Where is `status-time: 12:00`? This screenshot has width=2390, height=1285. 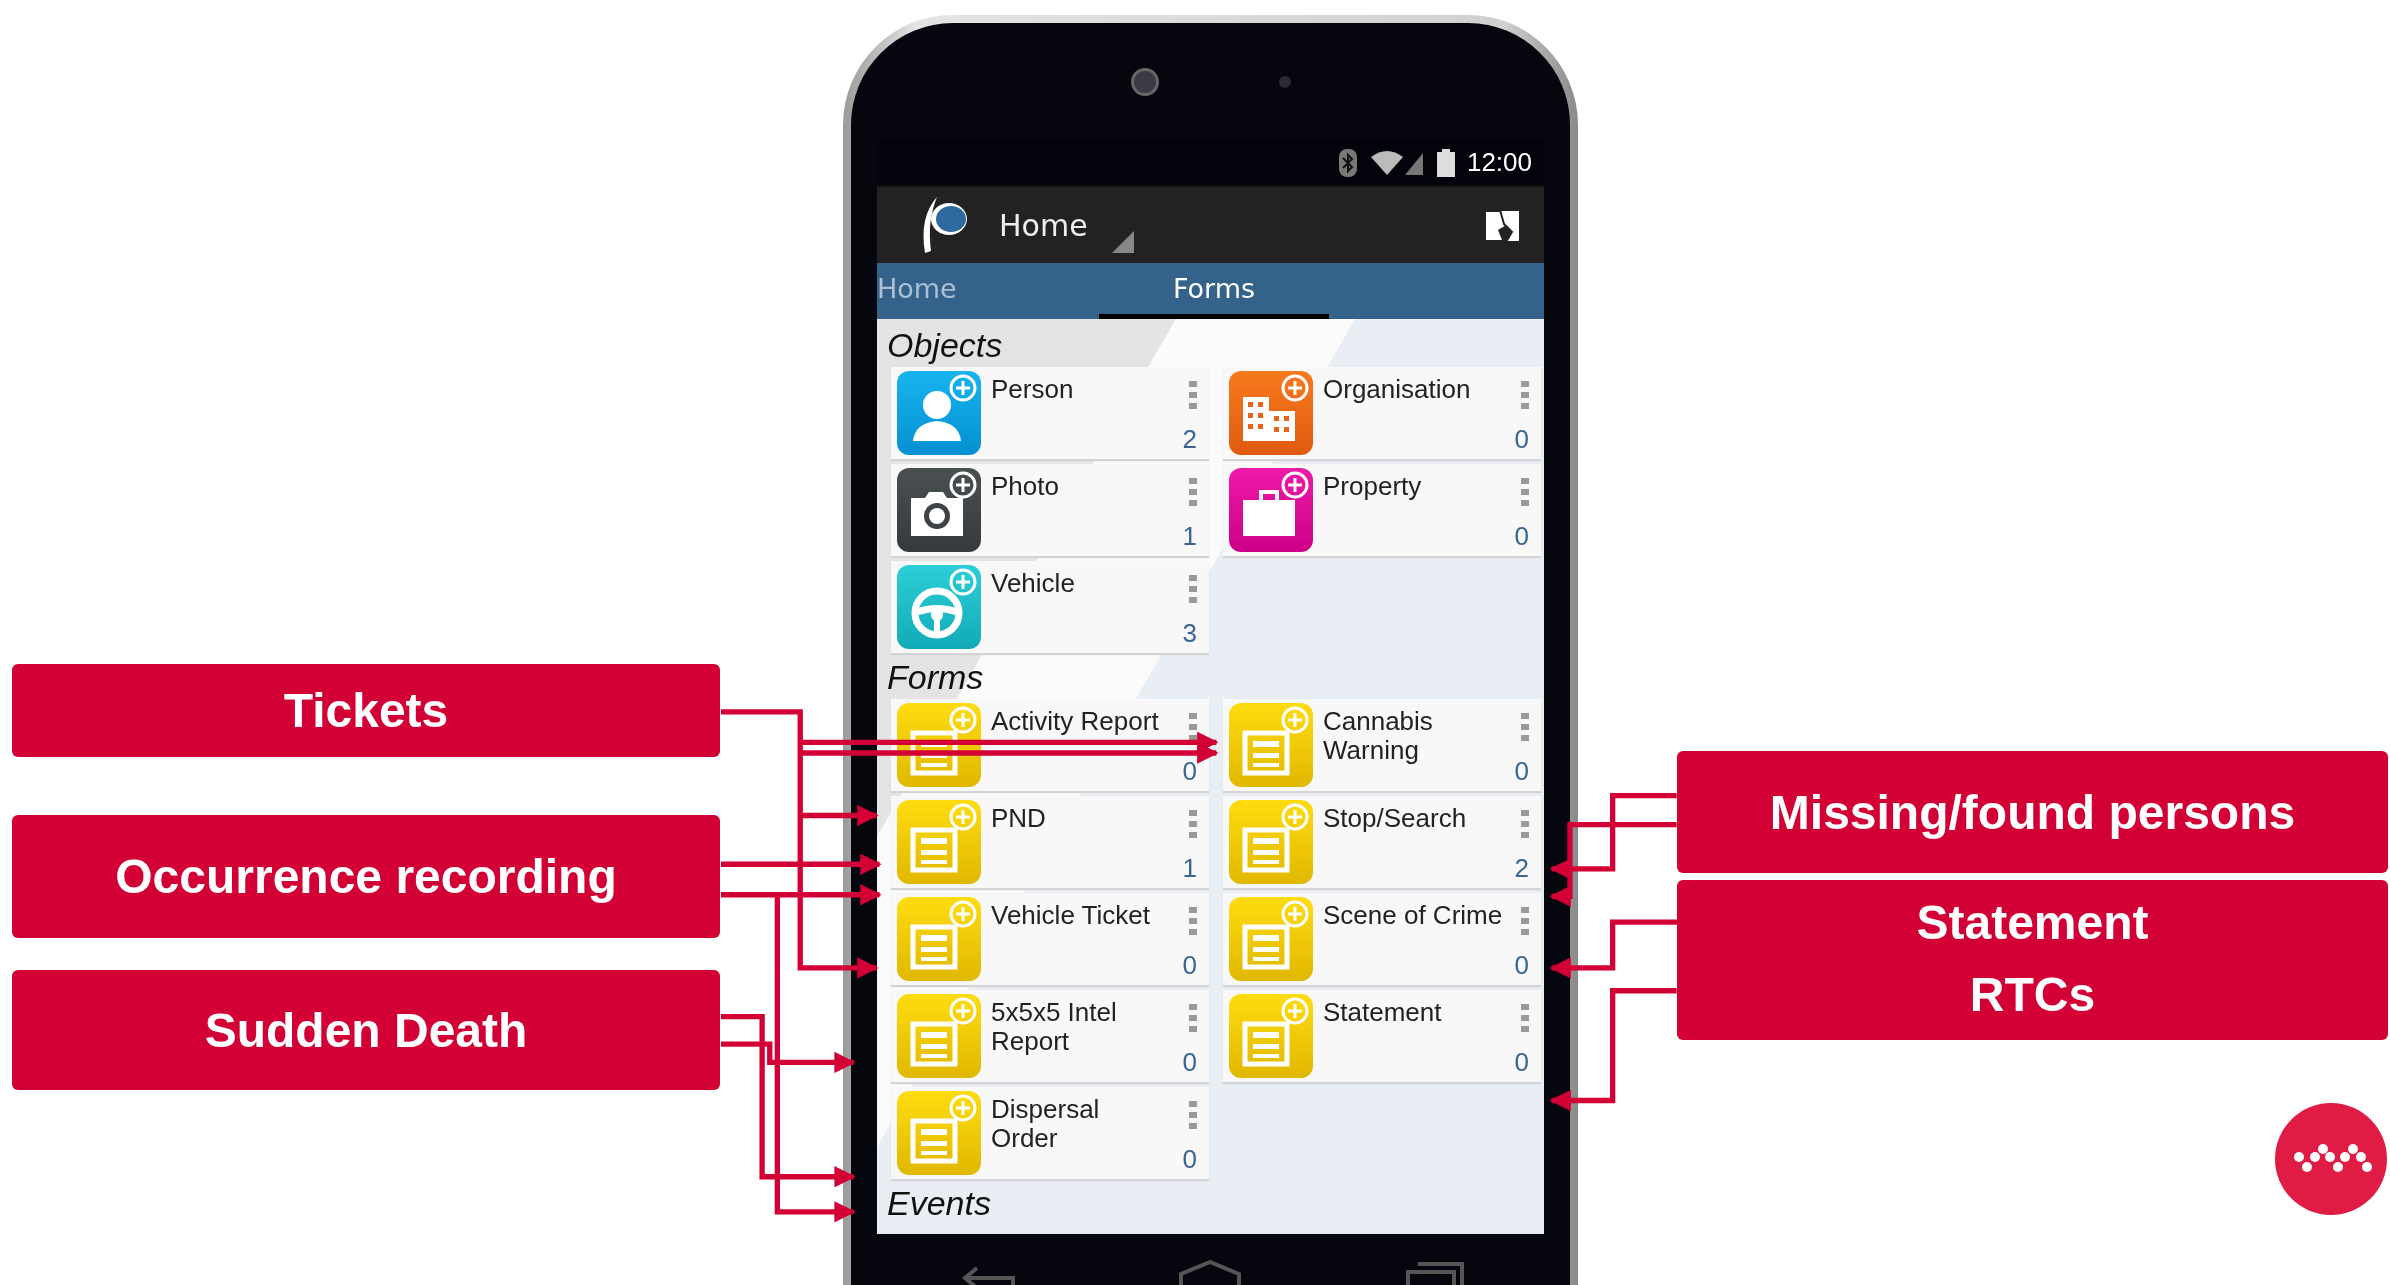
status-time: 12:00 is located at coordinates (1499, 162).